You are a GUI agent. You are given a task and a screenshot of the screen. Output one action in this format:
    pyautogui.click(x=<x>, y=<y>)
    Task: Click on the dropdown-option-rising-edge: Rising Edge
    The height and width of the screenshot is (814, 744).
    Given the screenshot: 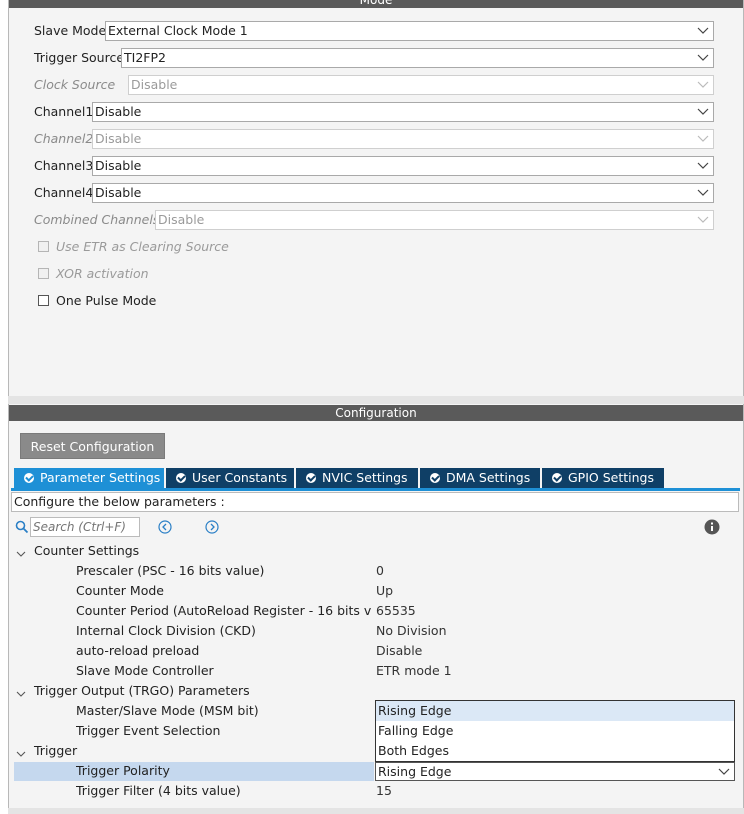 What is the action you would take?
    pyautogui.click(x=555, y=711)
    